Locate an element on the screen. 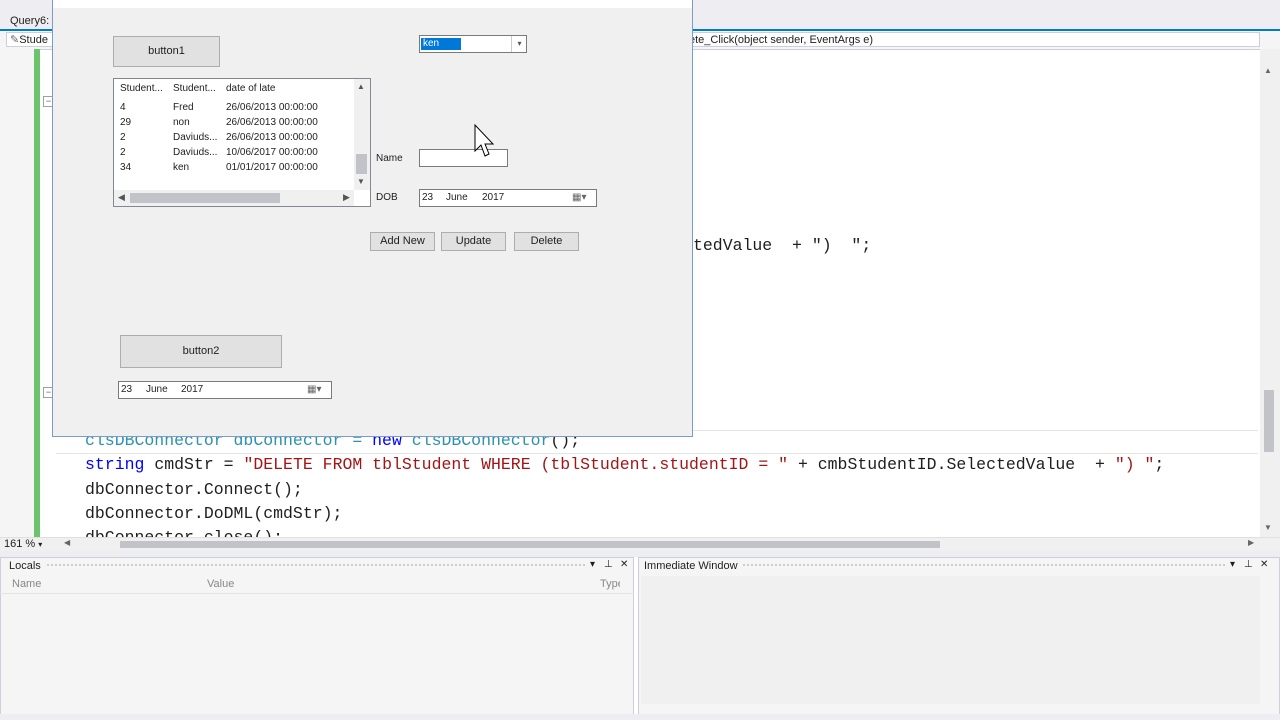  grid-row: 2 Daviuds... 26/06/2013 00:00:00 is located at coordinates (234, 139).